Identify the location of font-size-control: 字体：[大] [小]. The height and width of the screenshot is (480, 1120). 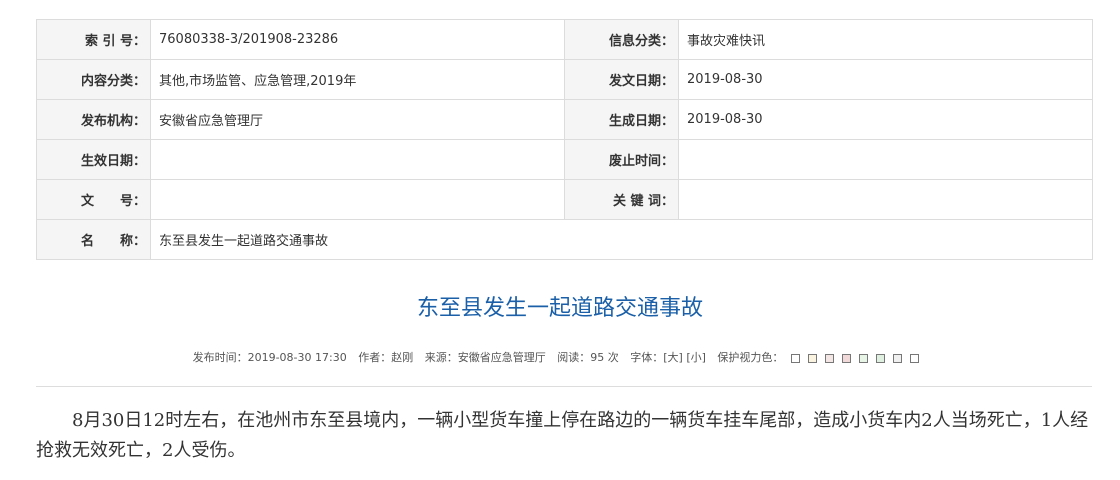
(668, 357).